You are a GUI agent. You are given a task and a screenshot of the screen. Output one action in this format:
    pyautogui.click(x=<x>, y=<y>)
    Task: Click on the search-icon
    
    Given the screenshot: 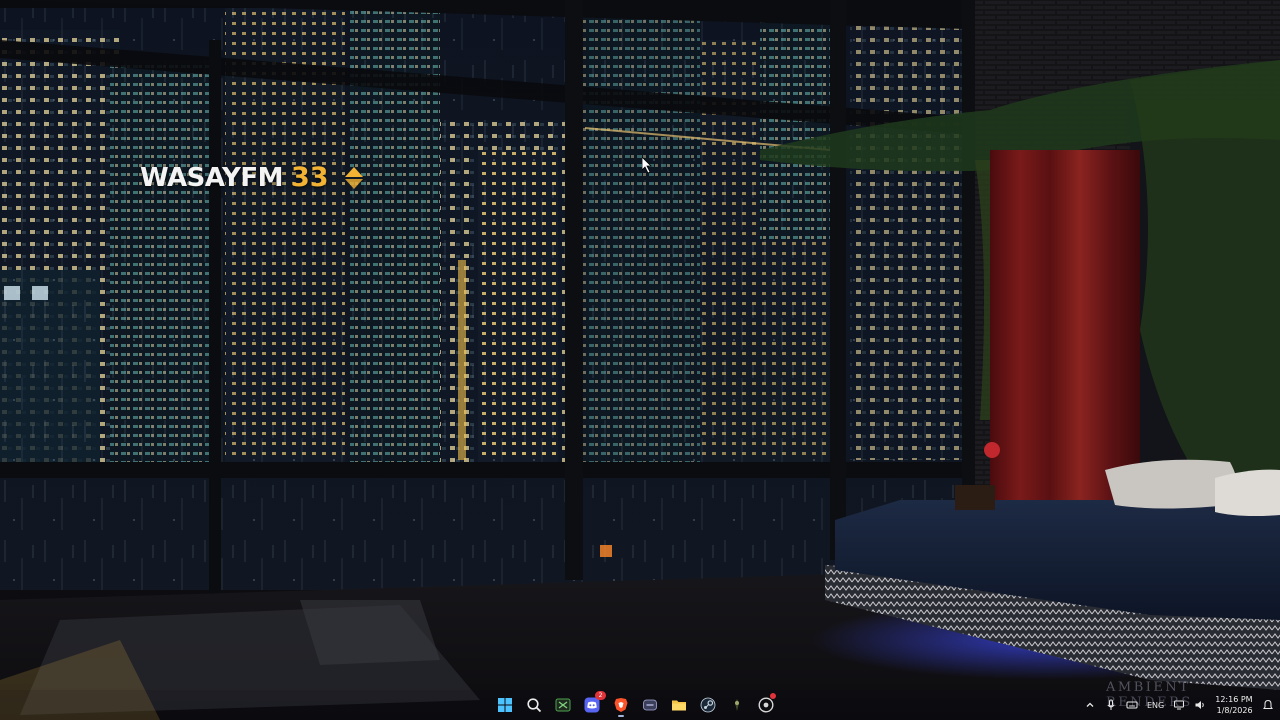 What is the action you would take?
    pyautogui.click(x=534, y=705)
    